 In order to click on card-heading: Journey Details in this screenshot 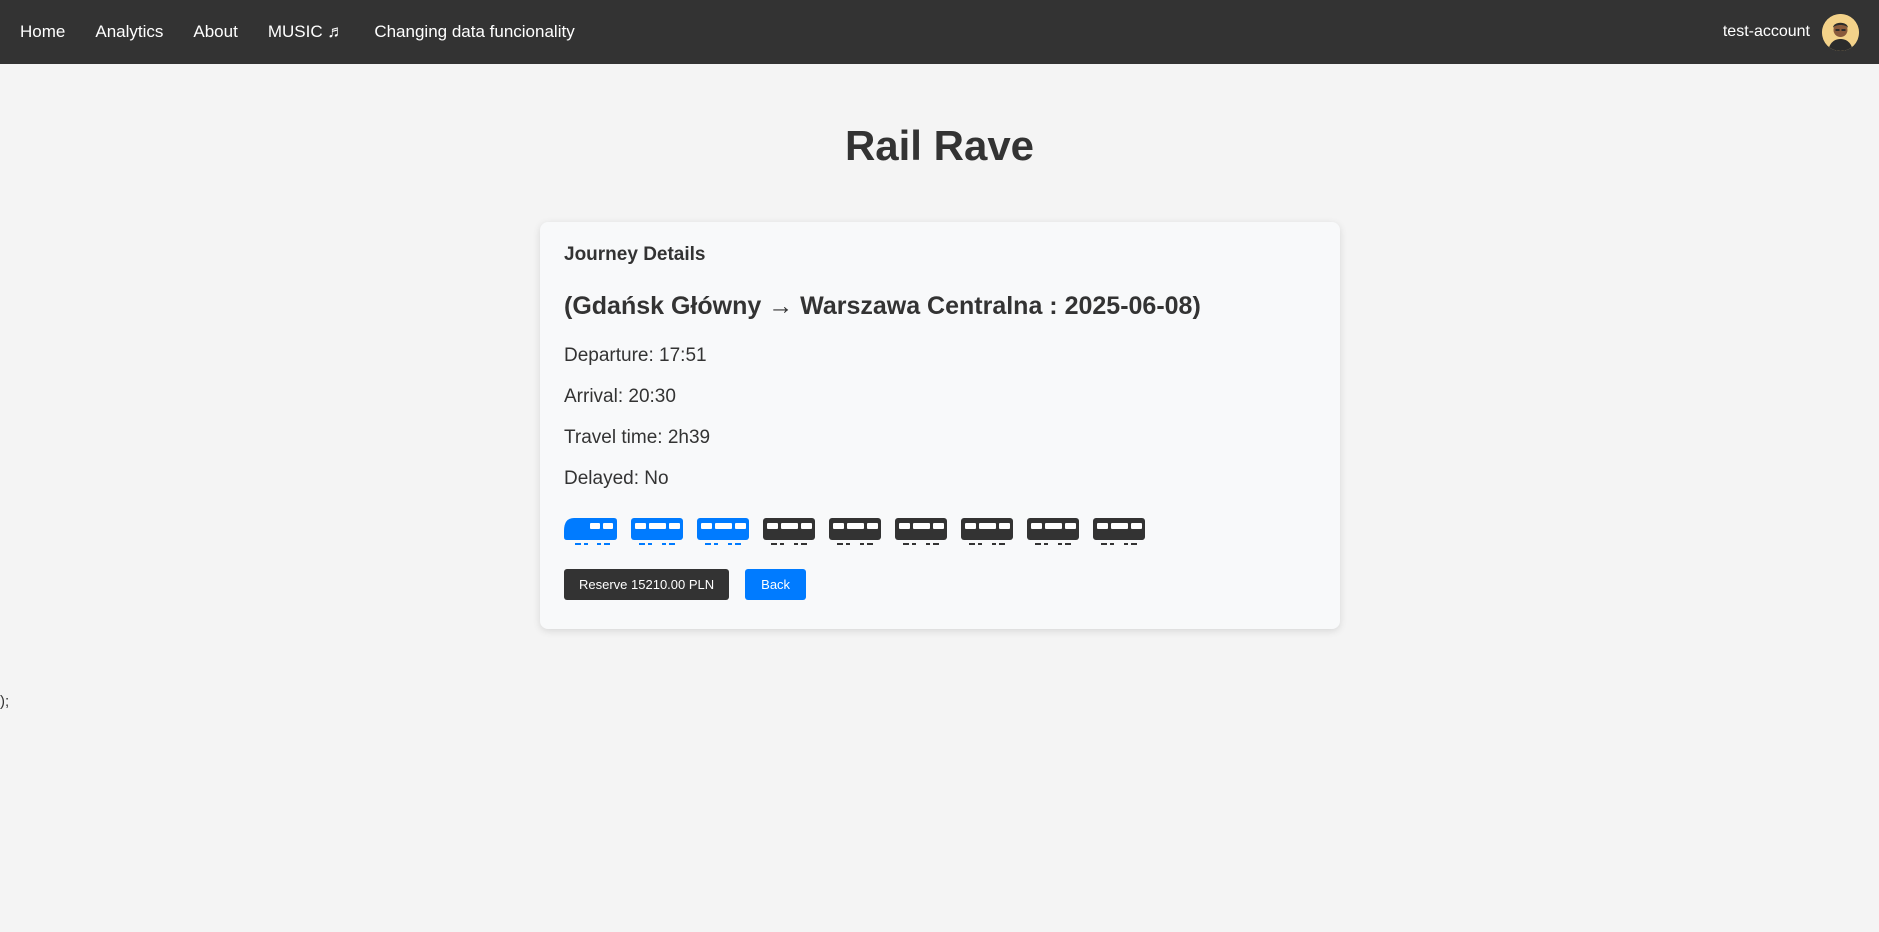, I will do `click(635, 254)`.